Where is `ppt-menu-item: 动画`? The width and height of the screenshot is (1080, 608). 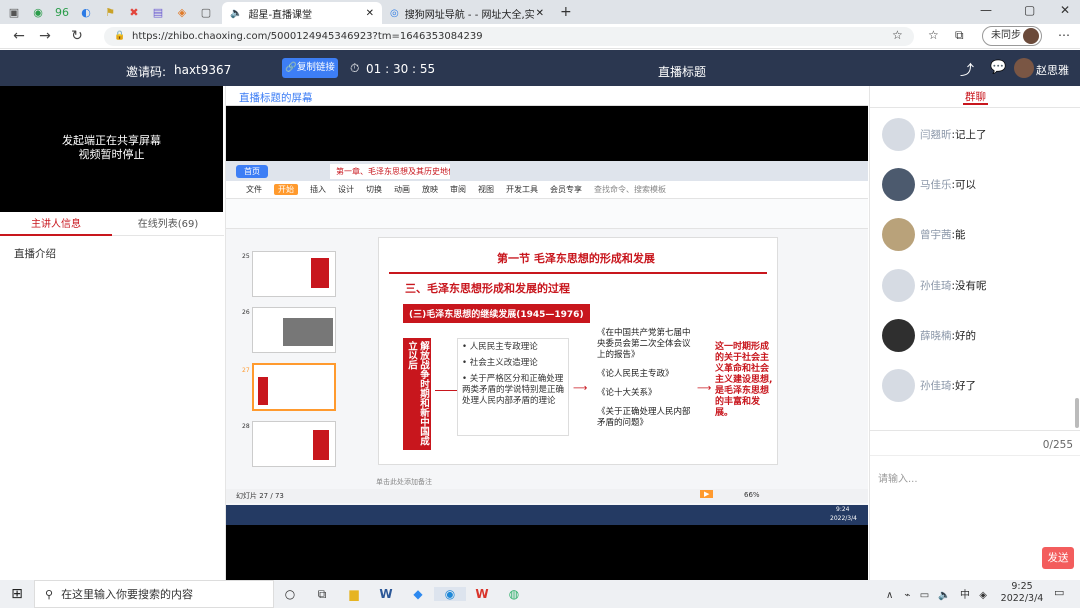 ppt-menu-item: 动画 is located at coordinates (402, 189).